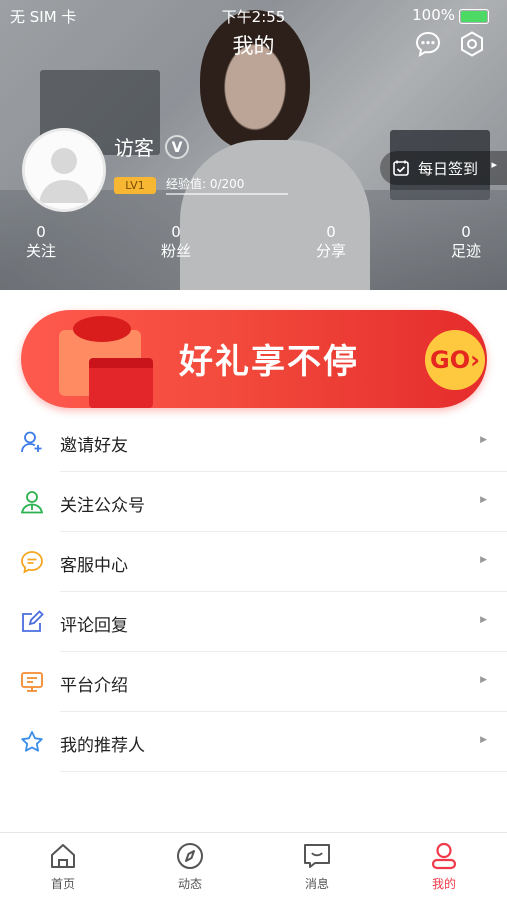 This screenshot has height=901, width=507. What do you see at coordinates (253, 742) in the screenshot?
I see `menu-item-my-referrer: 我的推荐人 ▶` at bounding box center [253, 742].